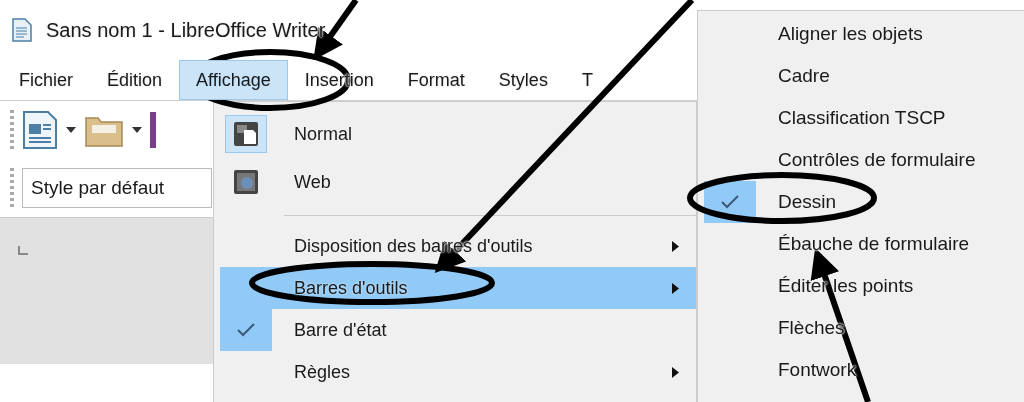 Image resolution: width=1024 pixels, height=402 pixels. I want to click on document-icon, so click(22, 30).